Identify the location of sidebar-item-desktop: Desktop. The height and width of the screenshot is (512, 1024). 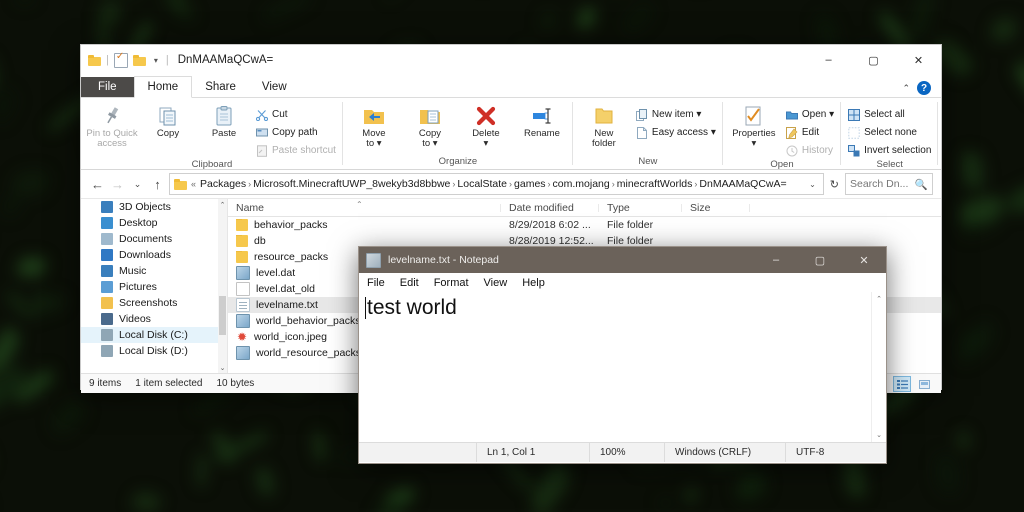
(154, 223).